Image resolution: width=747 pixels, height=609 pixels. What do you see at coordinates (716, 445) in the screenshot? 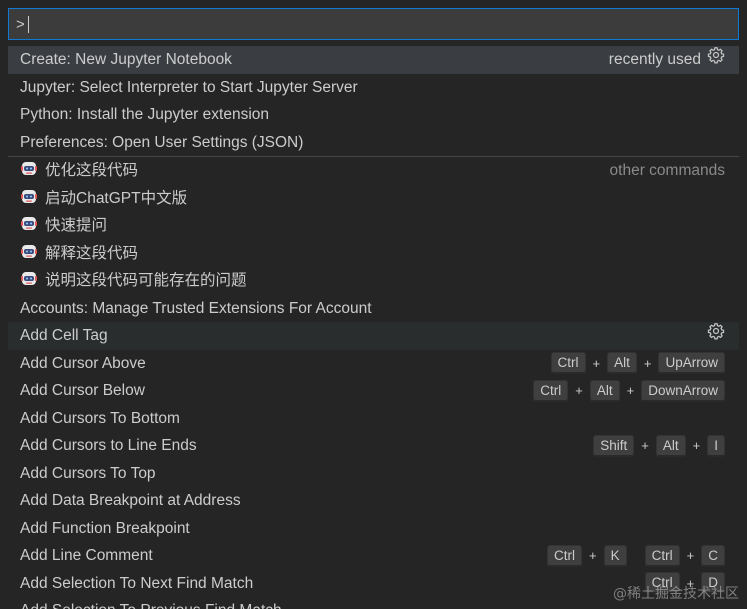
I see `key-cap: I` at bounding box center [716, 445].